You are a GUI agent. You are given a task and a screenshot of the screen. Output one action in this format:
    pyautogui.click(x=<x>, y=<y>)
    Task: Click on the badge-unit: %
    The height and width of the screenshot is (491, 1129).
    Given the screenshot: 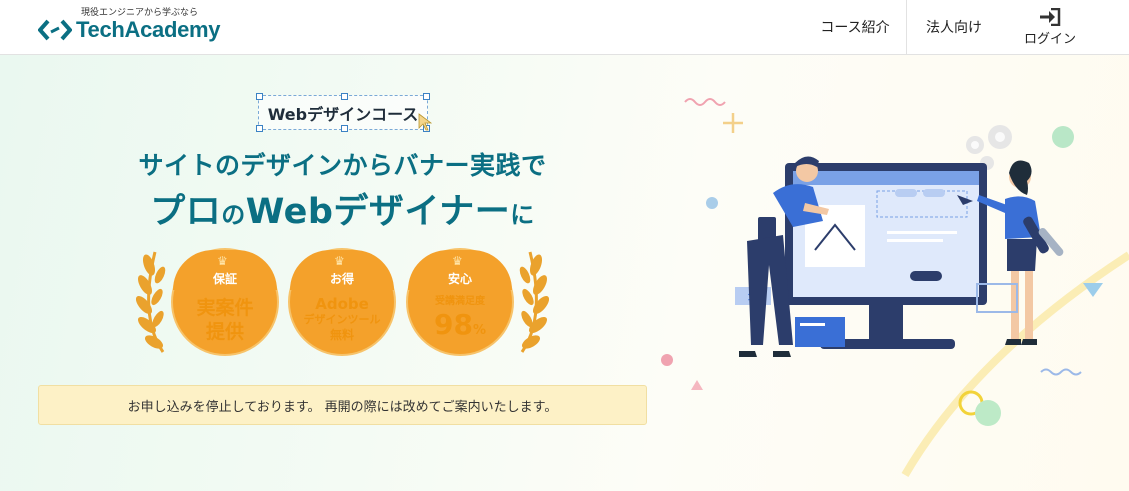 What is the action you would take?
    pyautogui.click(x=479, y=330)
    